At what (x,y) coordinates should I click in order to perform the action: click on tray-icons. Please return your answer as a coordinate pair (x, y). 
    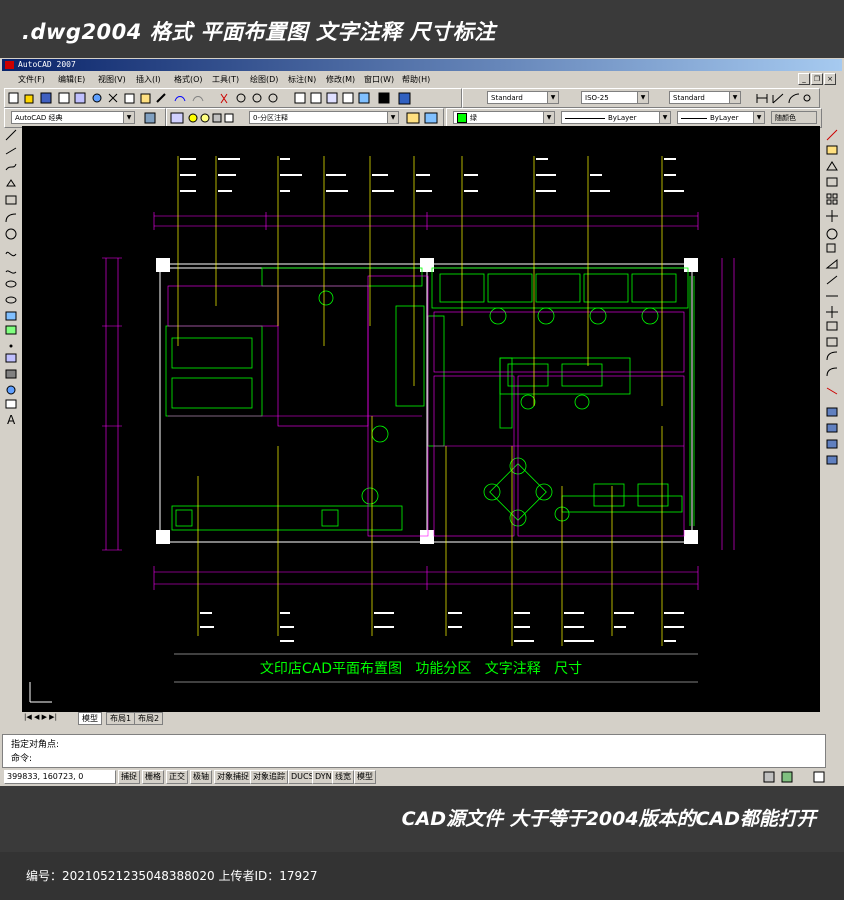
    Looking at the image, I should click on (797, 777).